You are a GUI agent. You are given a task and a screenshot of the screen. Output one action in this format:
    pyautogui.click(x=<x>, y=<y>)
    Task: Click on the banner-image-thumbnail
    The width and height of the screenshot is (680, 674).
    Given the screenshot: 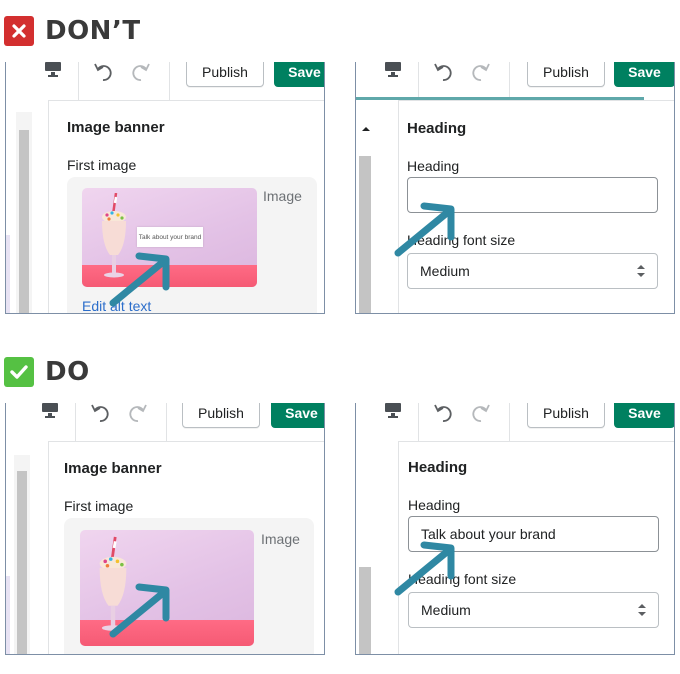 What is the action you would take?
    pyautogui.click(x=167, y=588)
    